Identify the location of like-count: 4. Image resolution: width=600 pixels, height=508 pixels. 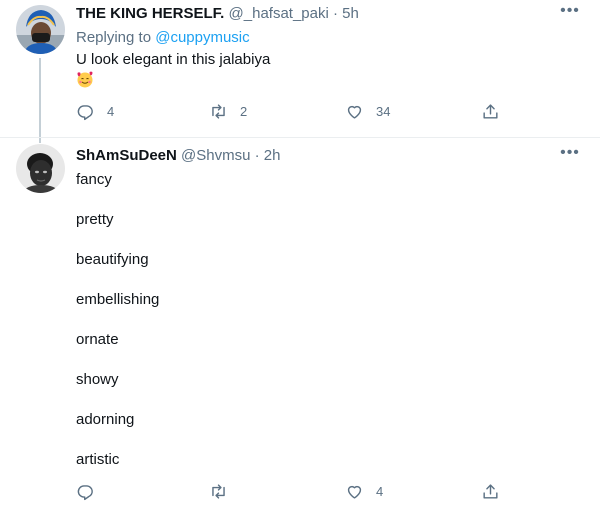
(380, 491).